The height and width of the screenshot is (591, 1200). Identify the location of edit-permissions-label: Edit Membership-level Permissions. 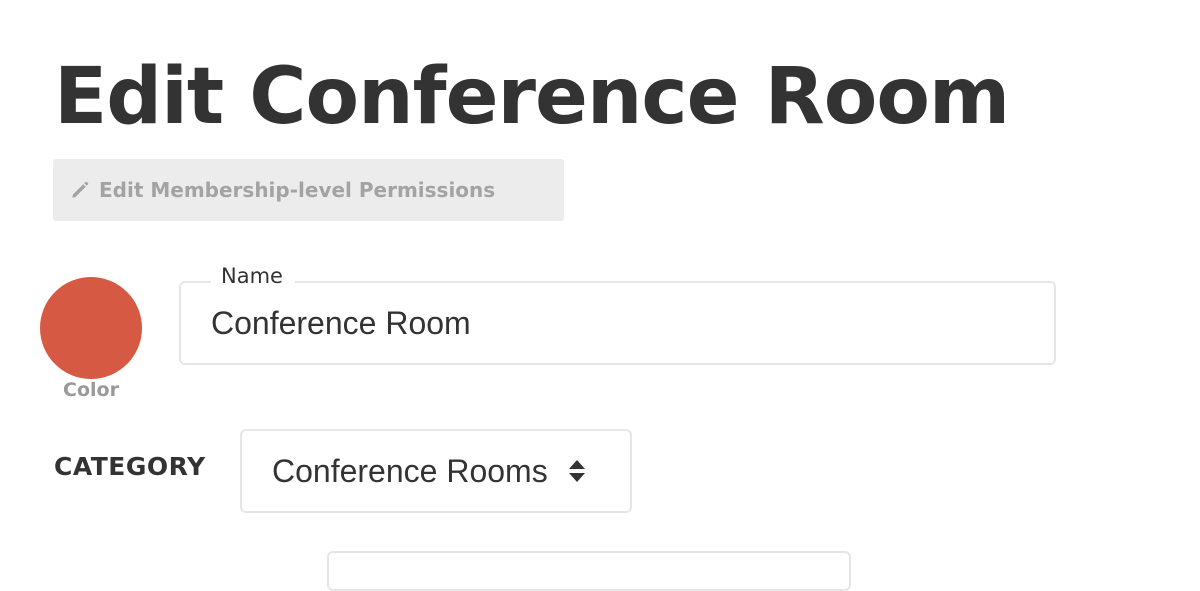
(297, 190).